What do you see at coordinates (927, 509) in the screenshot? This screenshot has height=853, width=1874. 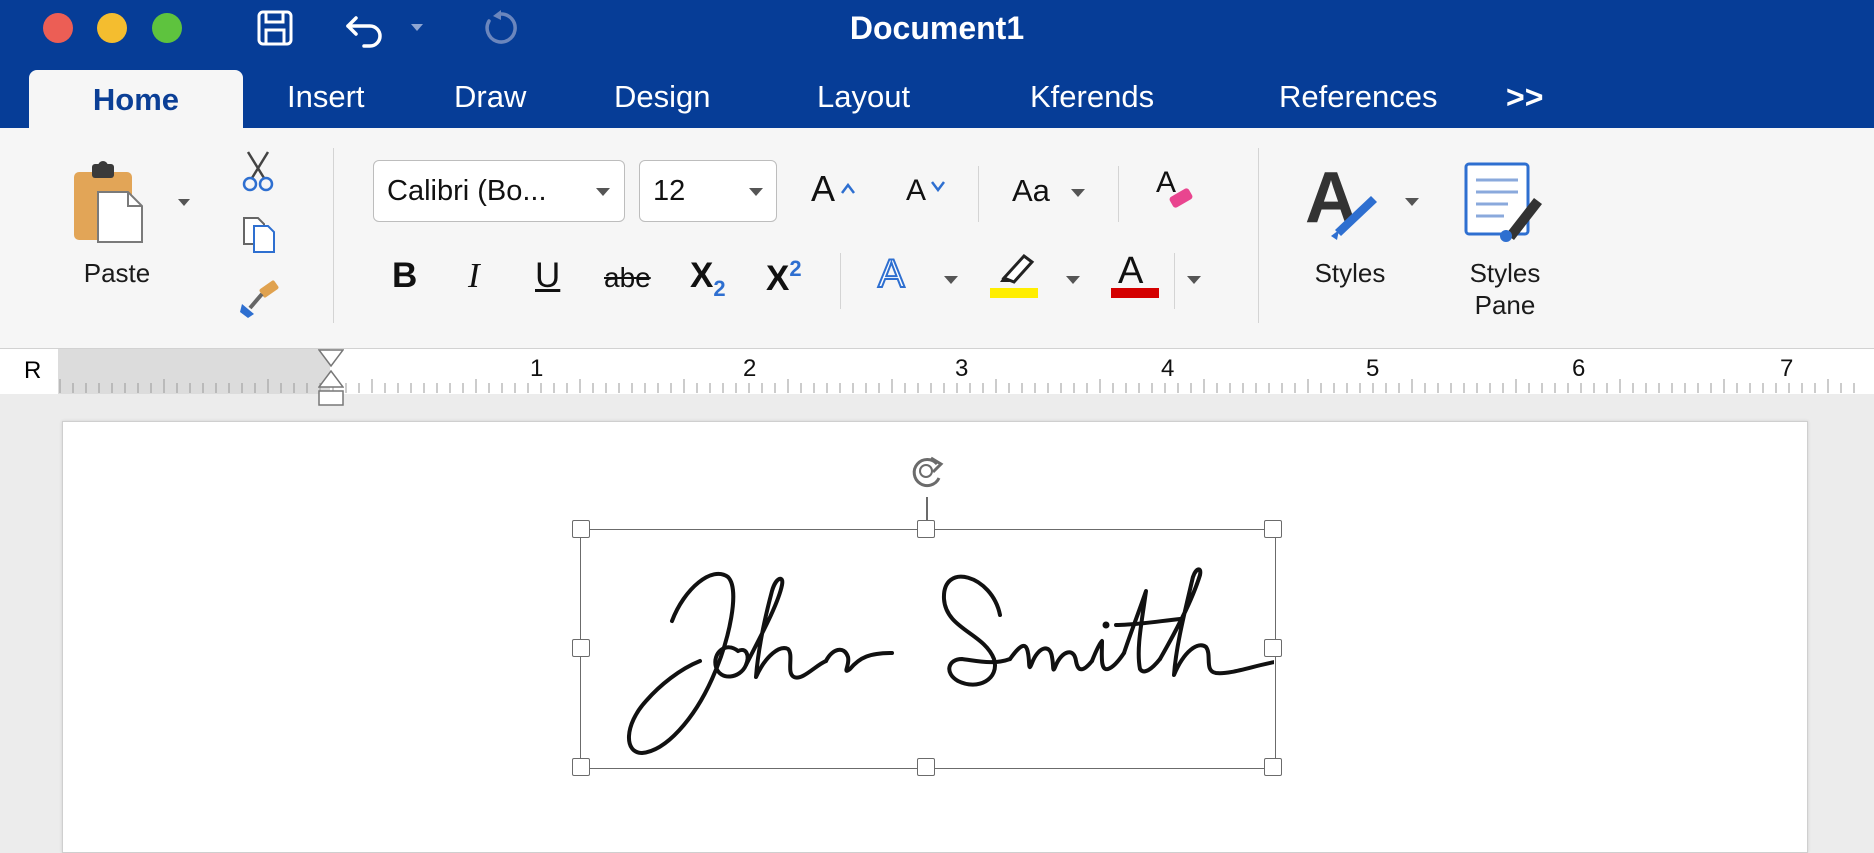 I see `rotation-handle-stem` at bounding box center [927, 509].